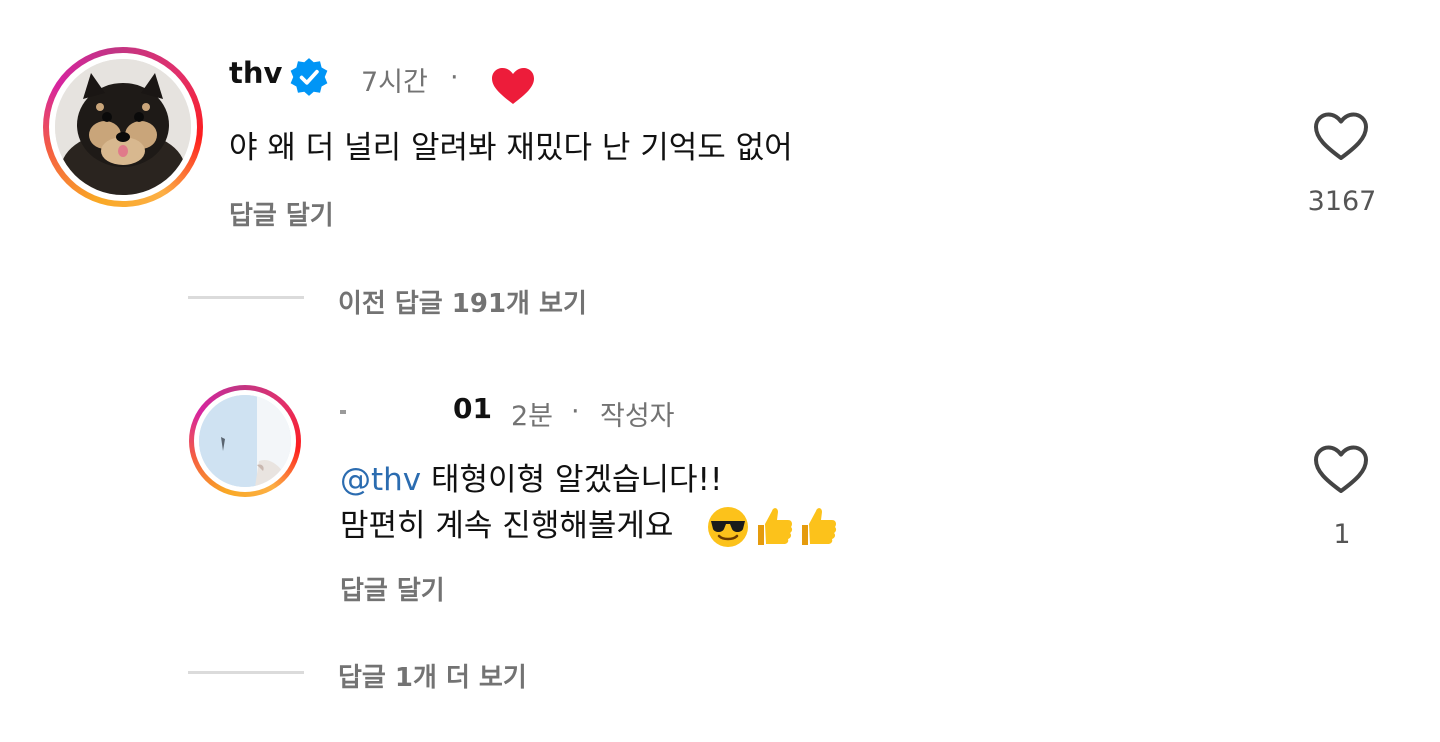 This screenshot has height=742, width=1440. I want to click on comment-time: 2분, so click(532, 416).